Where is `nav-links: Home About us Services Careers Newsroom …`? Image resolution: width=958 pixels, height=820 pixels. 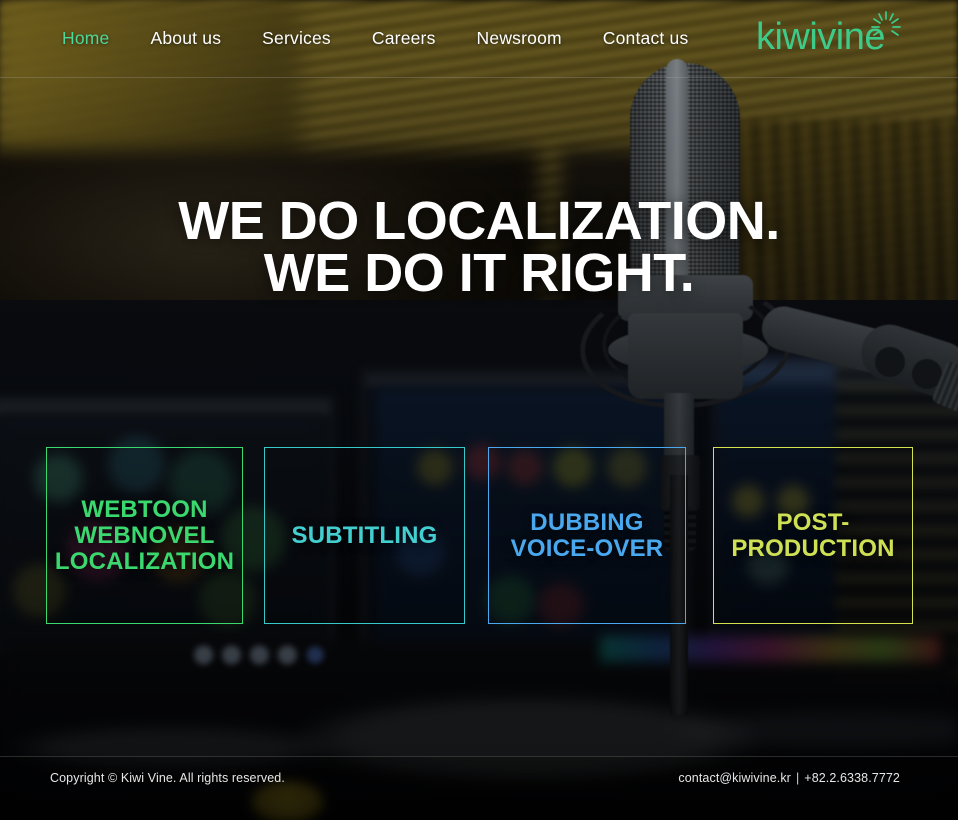
nav-links: Home About us Services Careers Newsroom … is located at coordinates (375, 38).